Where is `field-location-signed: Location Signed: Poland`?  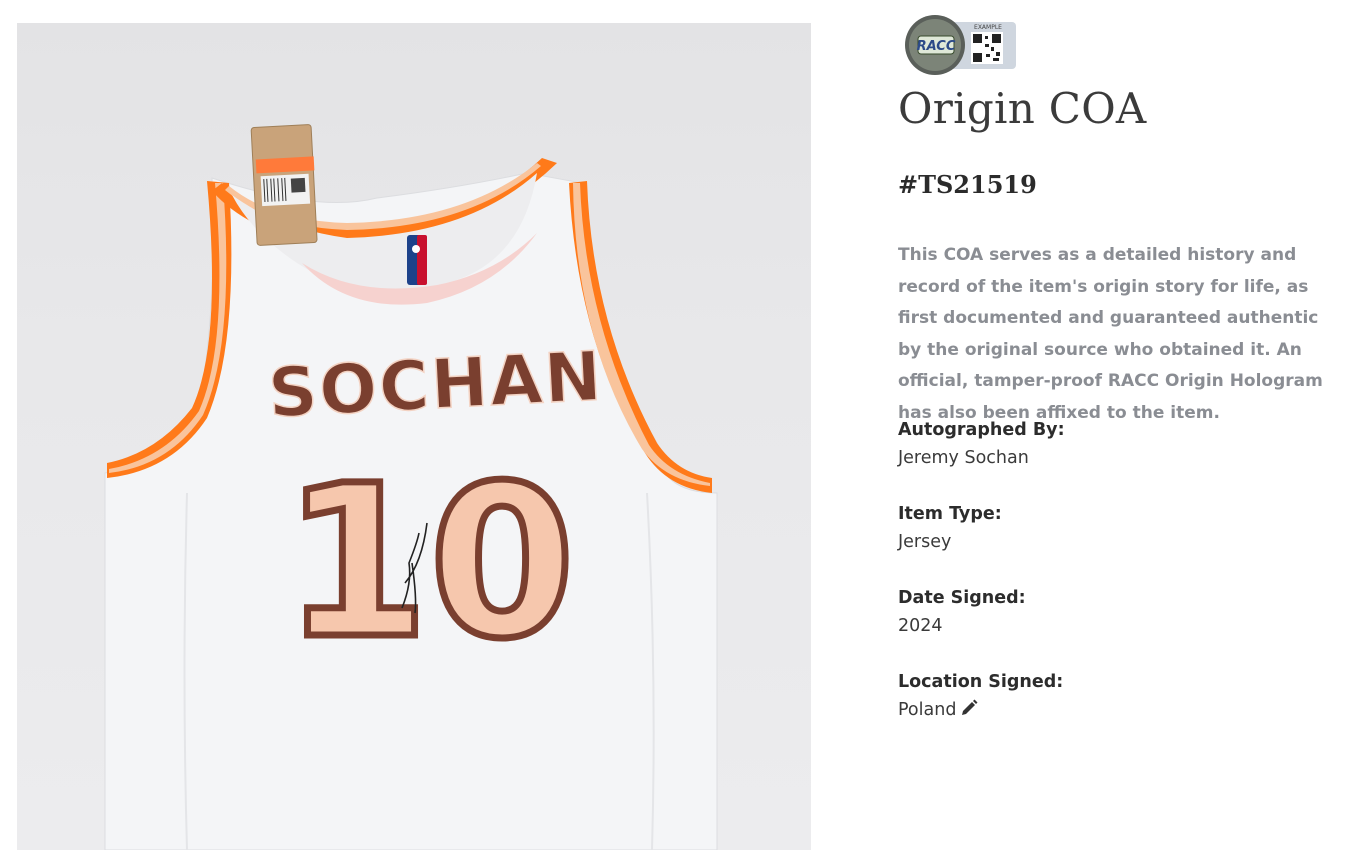 field-location-signed: Location Signed: Poland is located at coordinates (980, 699).